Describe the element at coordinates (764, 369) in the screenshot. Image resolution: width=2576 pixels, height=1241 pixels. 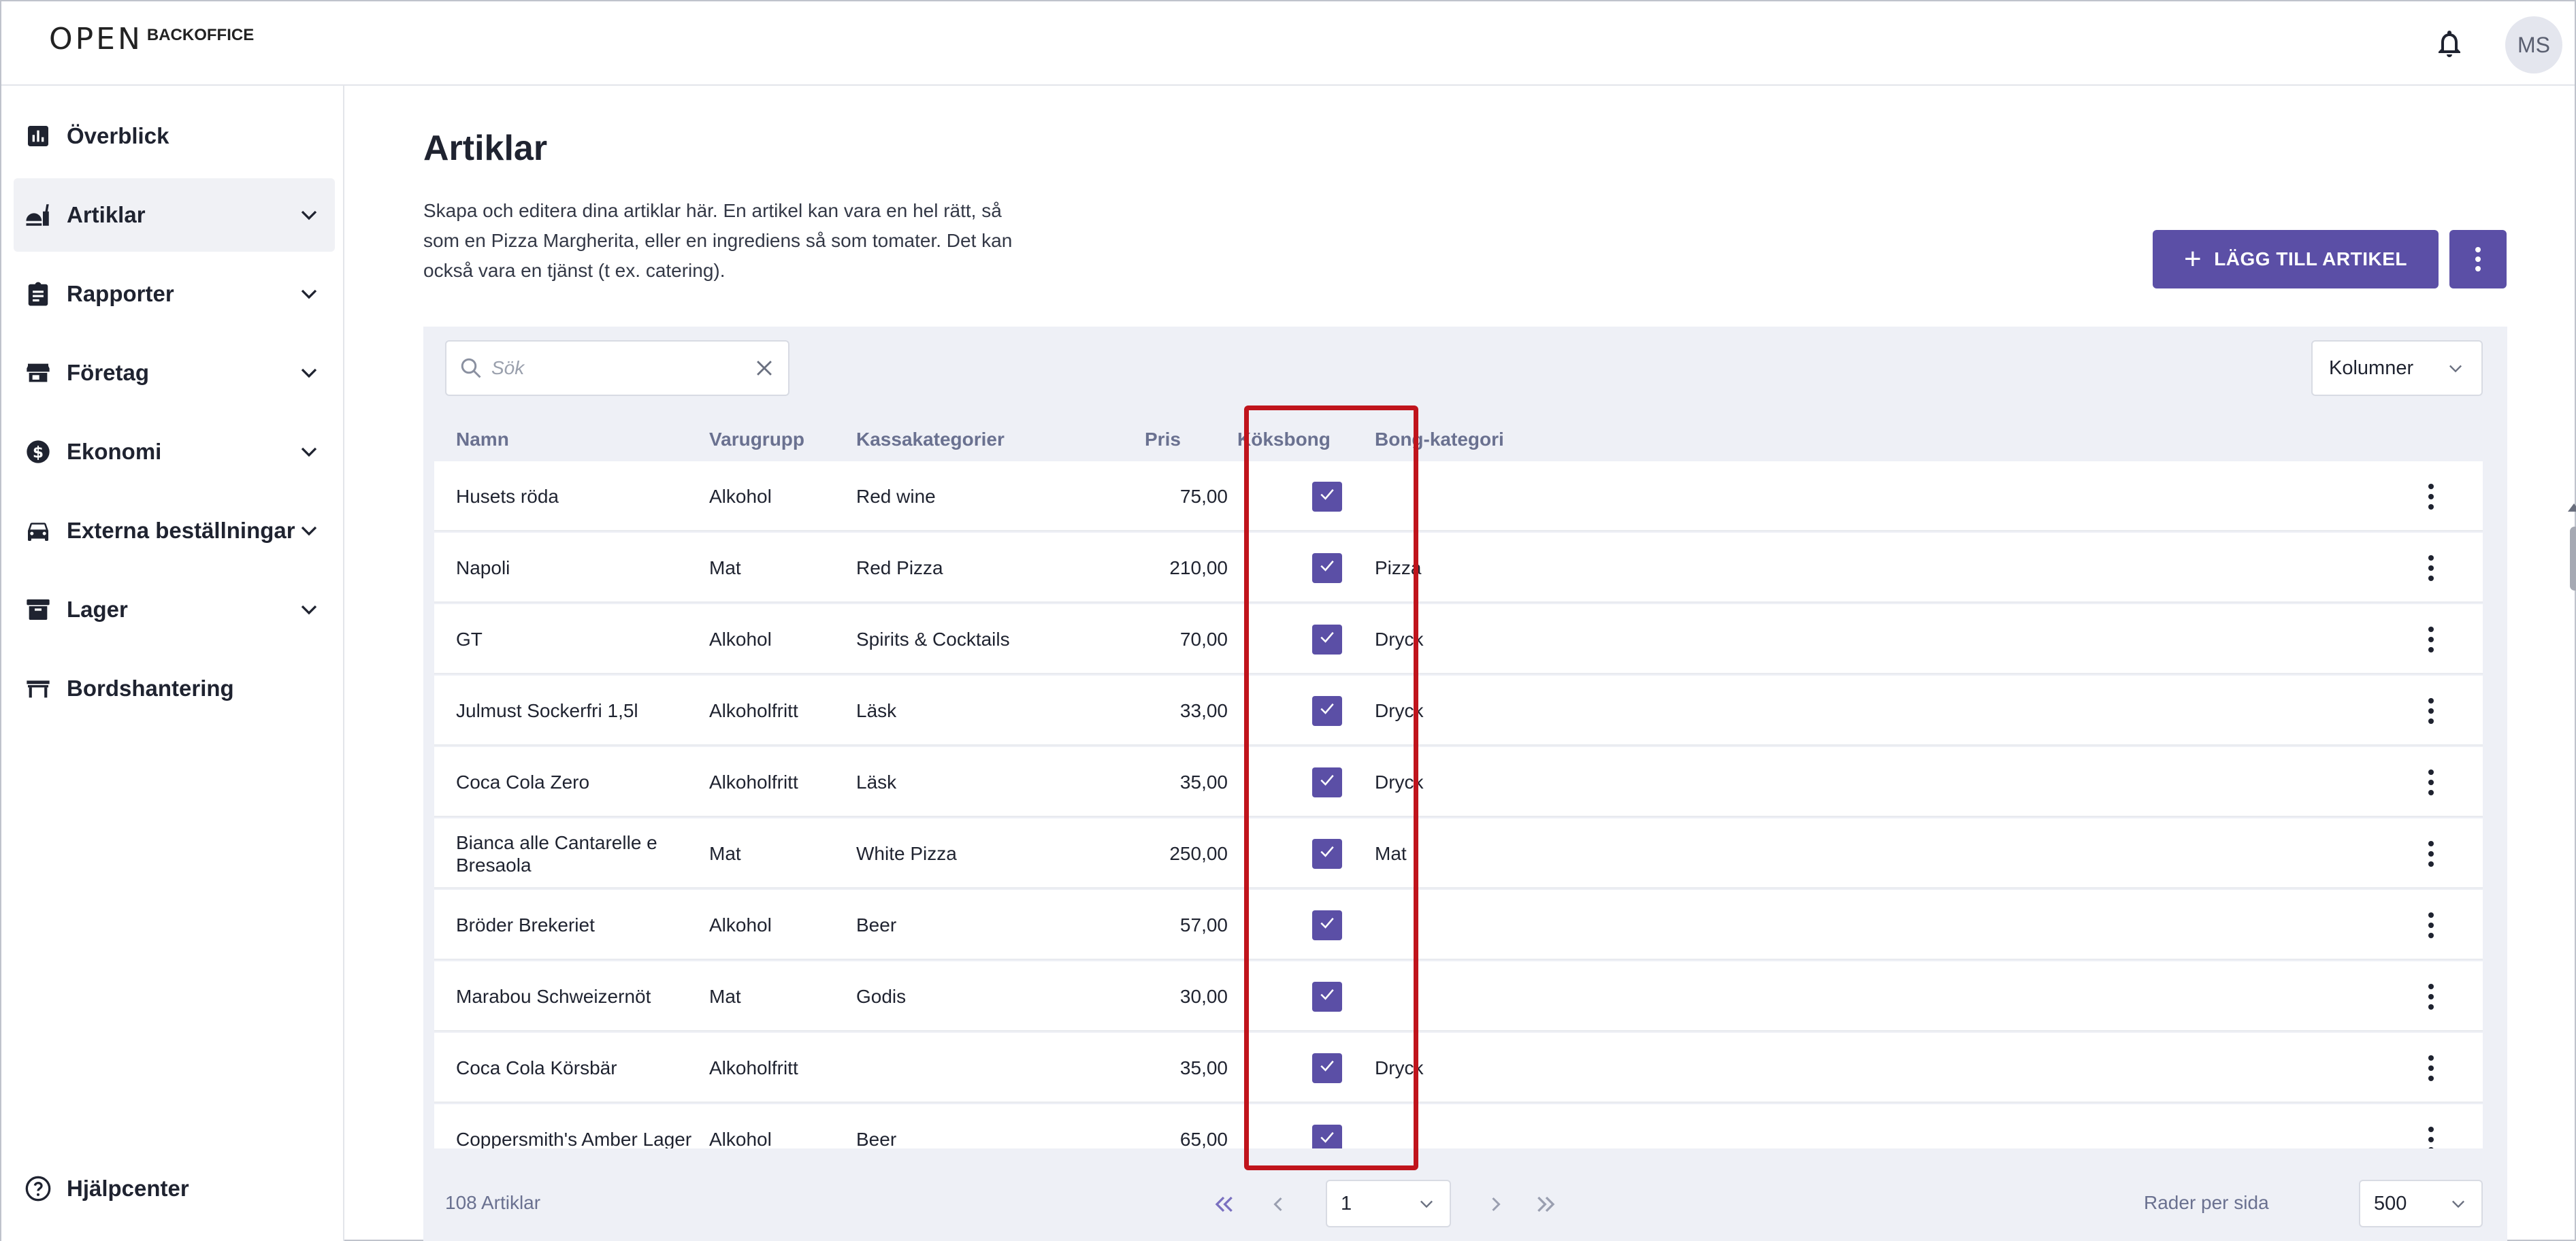
I see `clear-search-icon` at that location.